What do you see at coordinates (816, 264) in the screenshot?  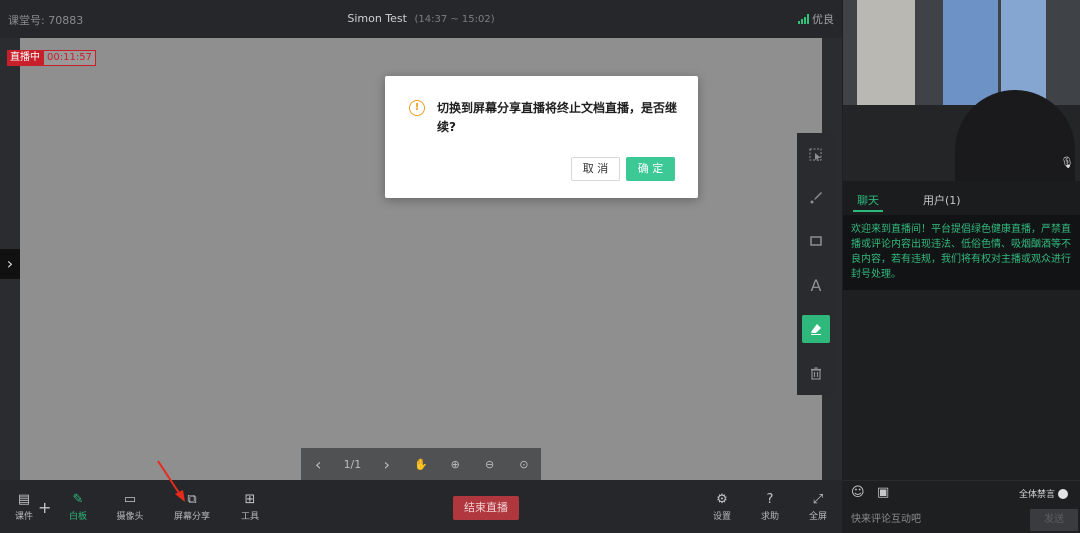 I see `drawing-toolbar: A` at bounding box center [816, 264].